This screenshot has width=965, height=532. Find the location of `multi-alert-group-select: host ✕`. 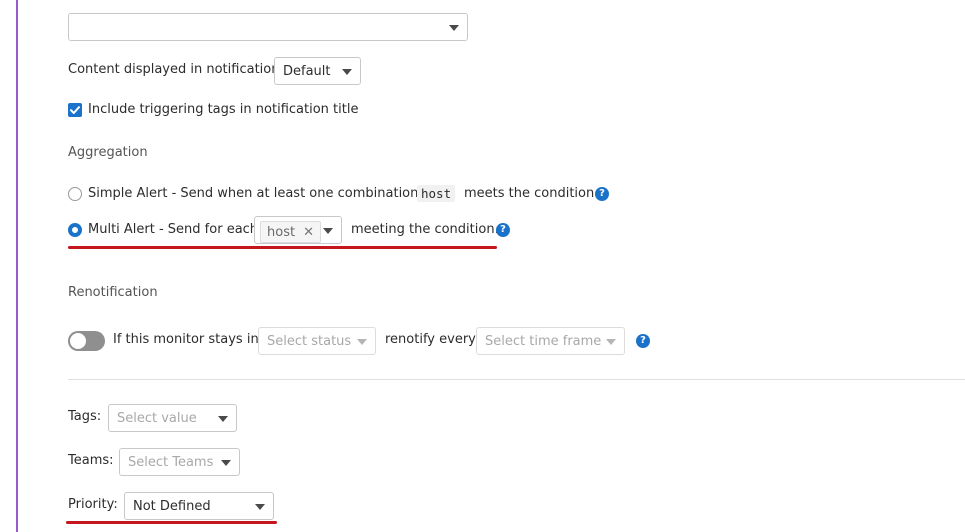

multi-alert-group-select: host ✕ is located at coordinates (298, 230).